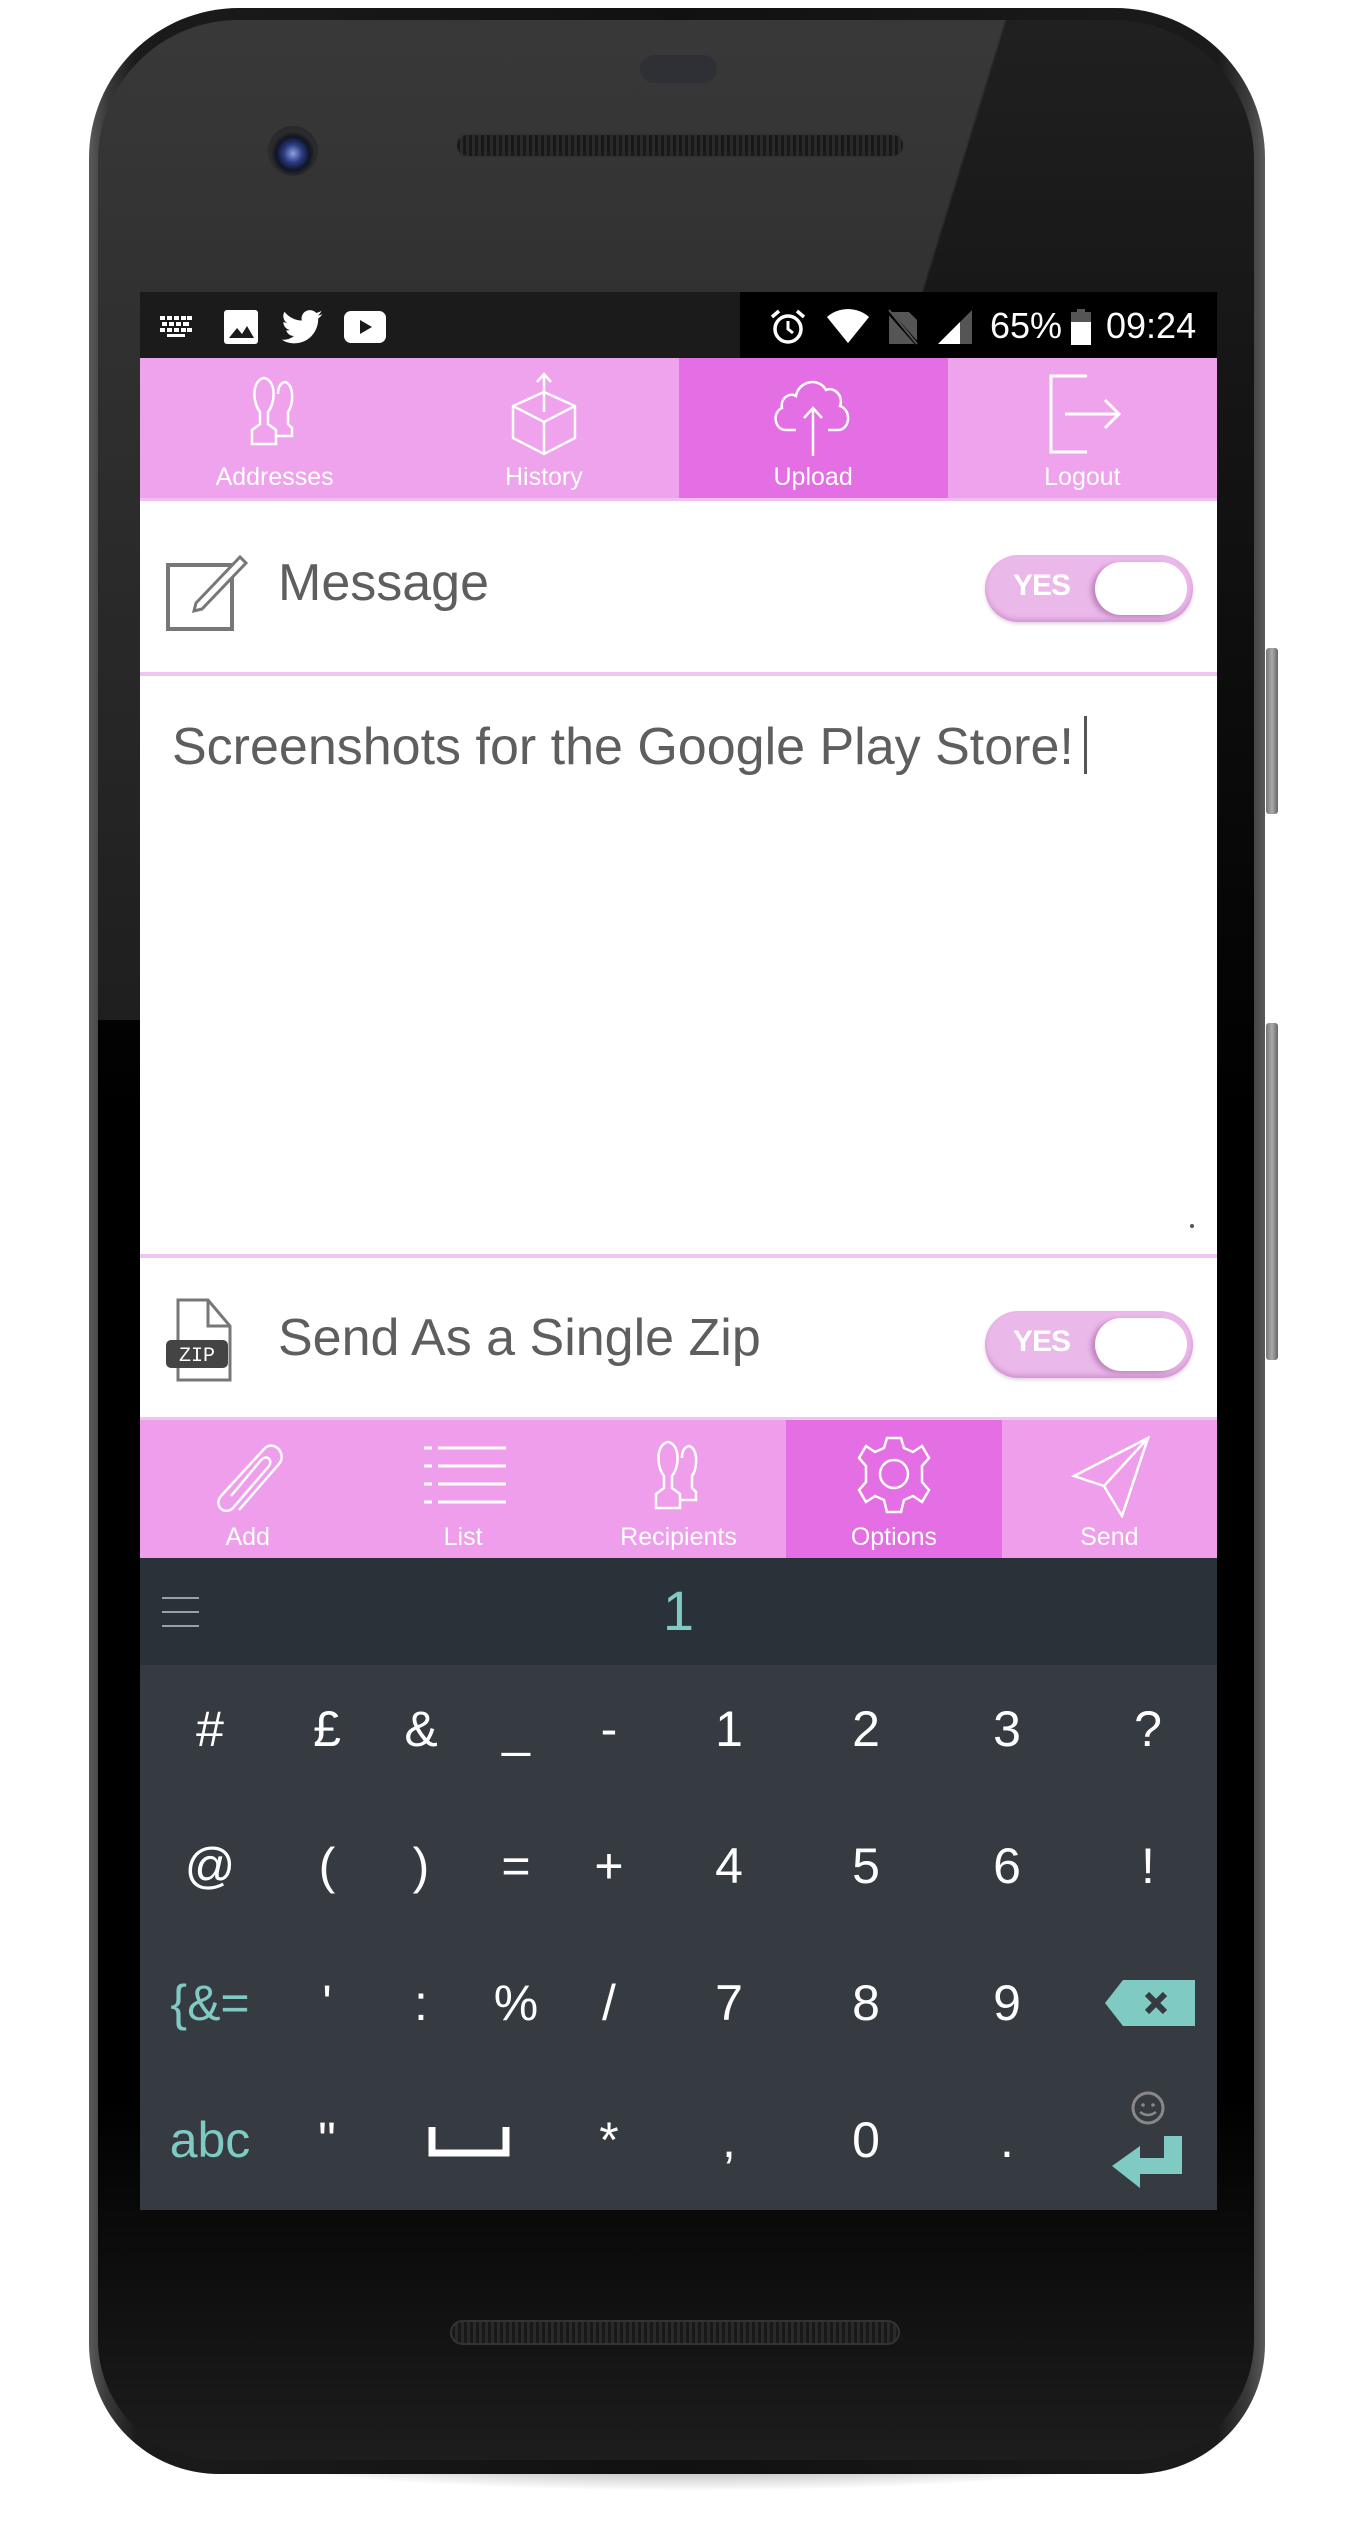  I want to click on key: 0, so click(866, 2140).